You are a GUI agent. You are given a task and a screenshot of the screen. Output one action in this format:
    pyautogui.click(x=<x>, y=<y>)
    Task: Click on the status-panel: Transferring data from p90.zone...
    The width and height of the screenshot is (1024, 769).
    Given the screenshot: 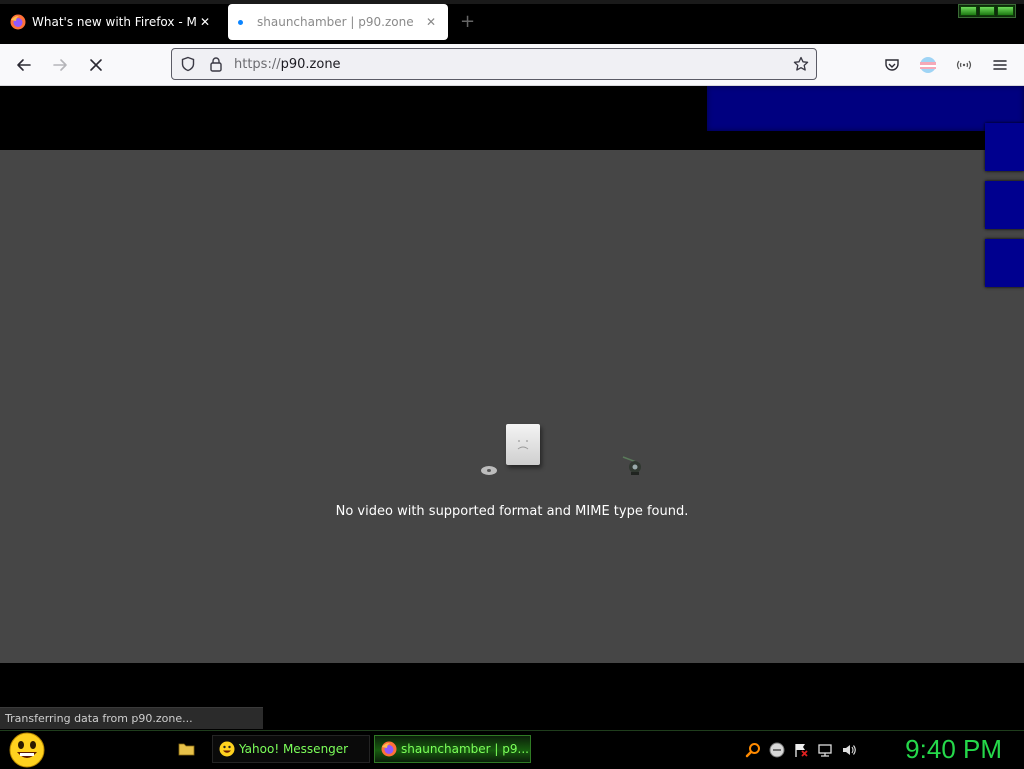 What is the action you would take?
    pyautogui.click(x=131, y=718)
    